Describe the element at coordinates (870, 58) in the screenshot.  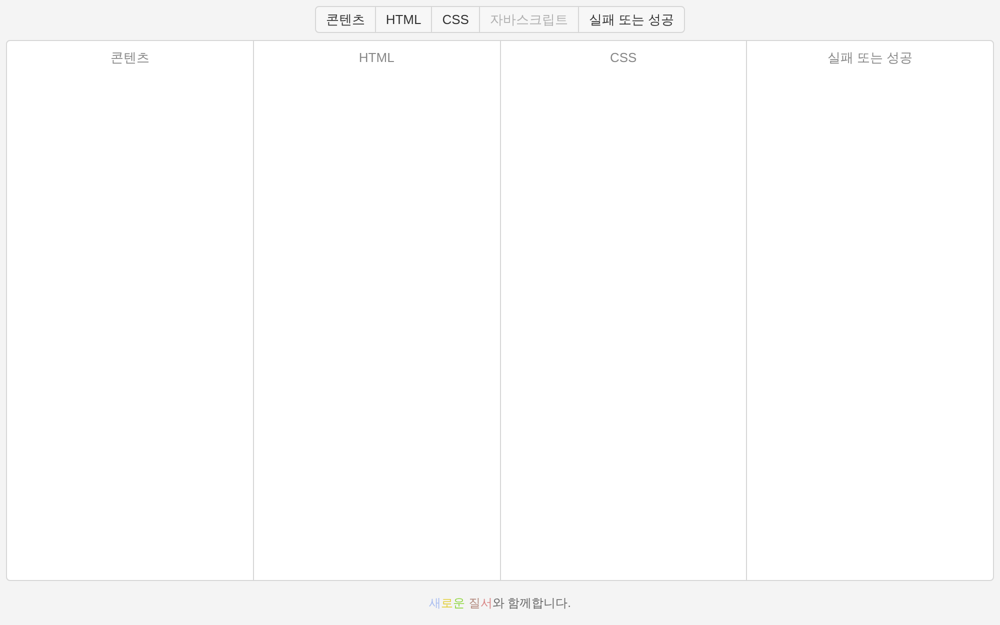
I see `panel-title: 실패 또는 성공` at that location.